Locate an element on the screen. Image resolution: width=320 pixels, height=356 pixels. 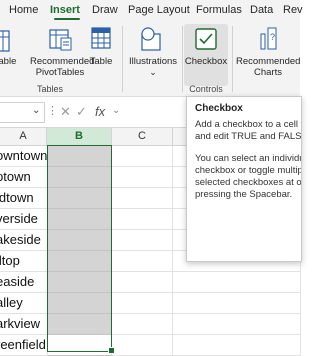
tab-page-layout: Page Layout is located at coordinates (159, 10).